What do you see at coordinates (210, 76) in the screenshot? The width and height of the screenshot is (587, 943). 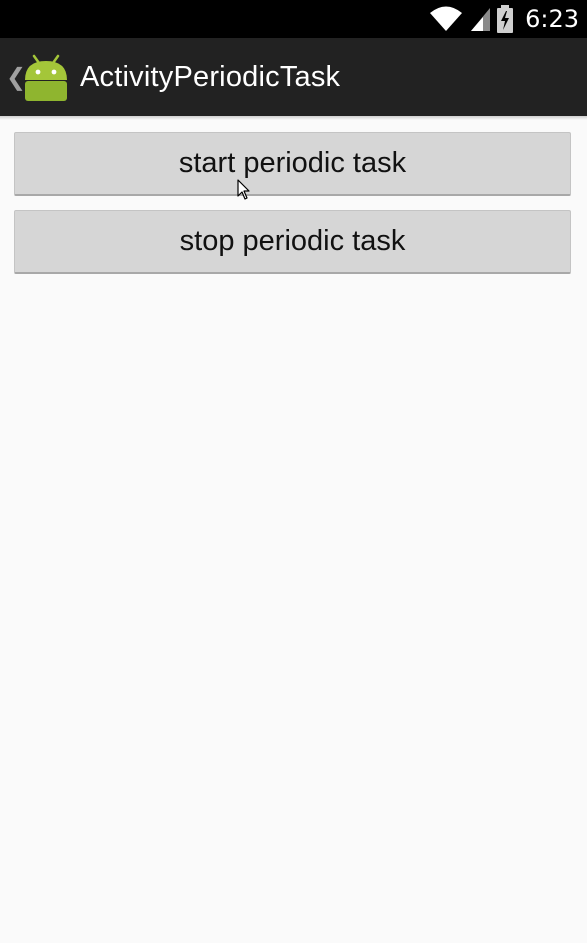 I see `app-title: ActivityPeriodicTask` at bounding box center [210, 76].